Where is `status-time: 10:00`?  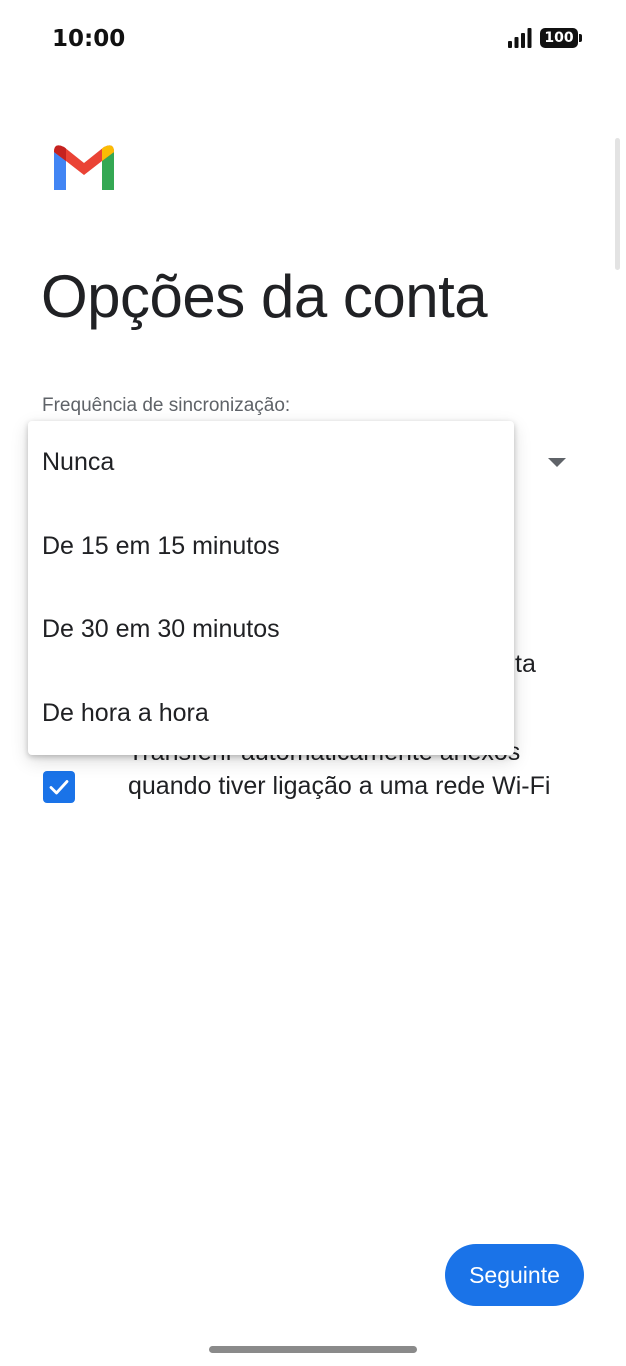
status-time: 10:00 is located at coordinates (89, 39).